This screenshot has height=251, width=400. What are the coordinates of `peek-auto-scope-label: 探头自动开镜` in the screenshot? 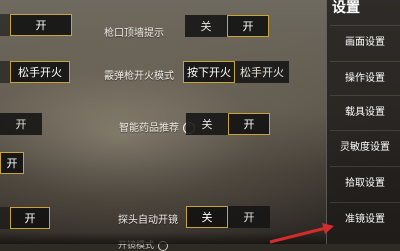 It's located at (148, 220).